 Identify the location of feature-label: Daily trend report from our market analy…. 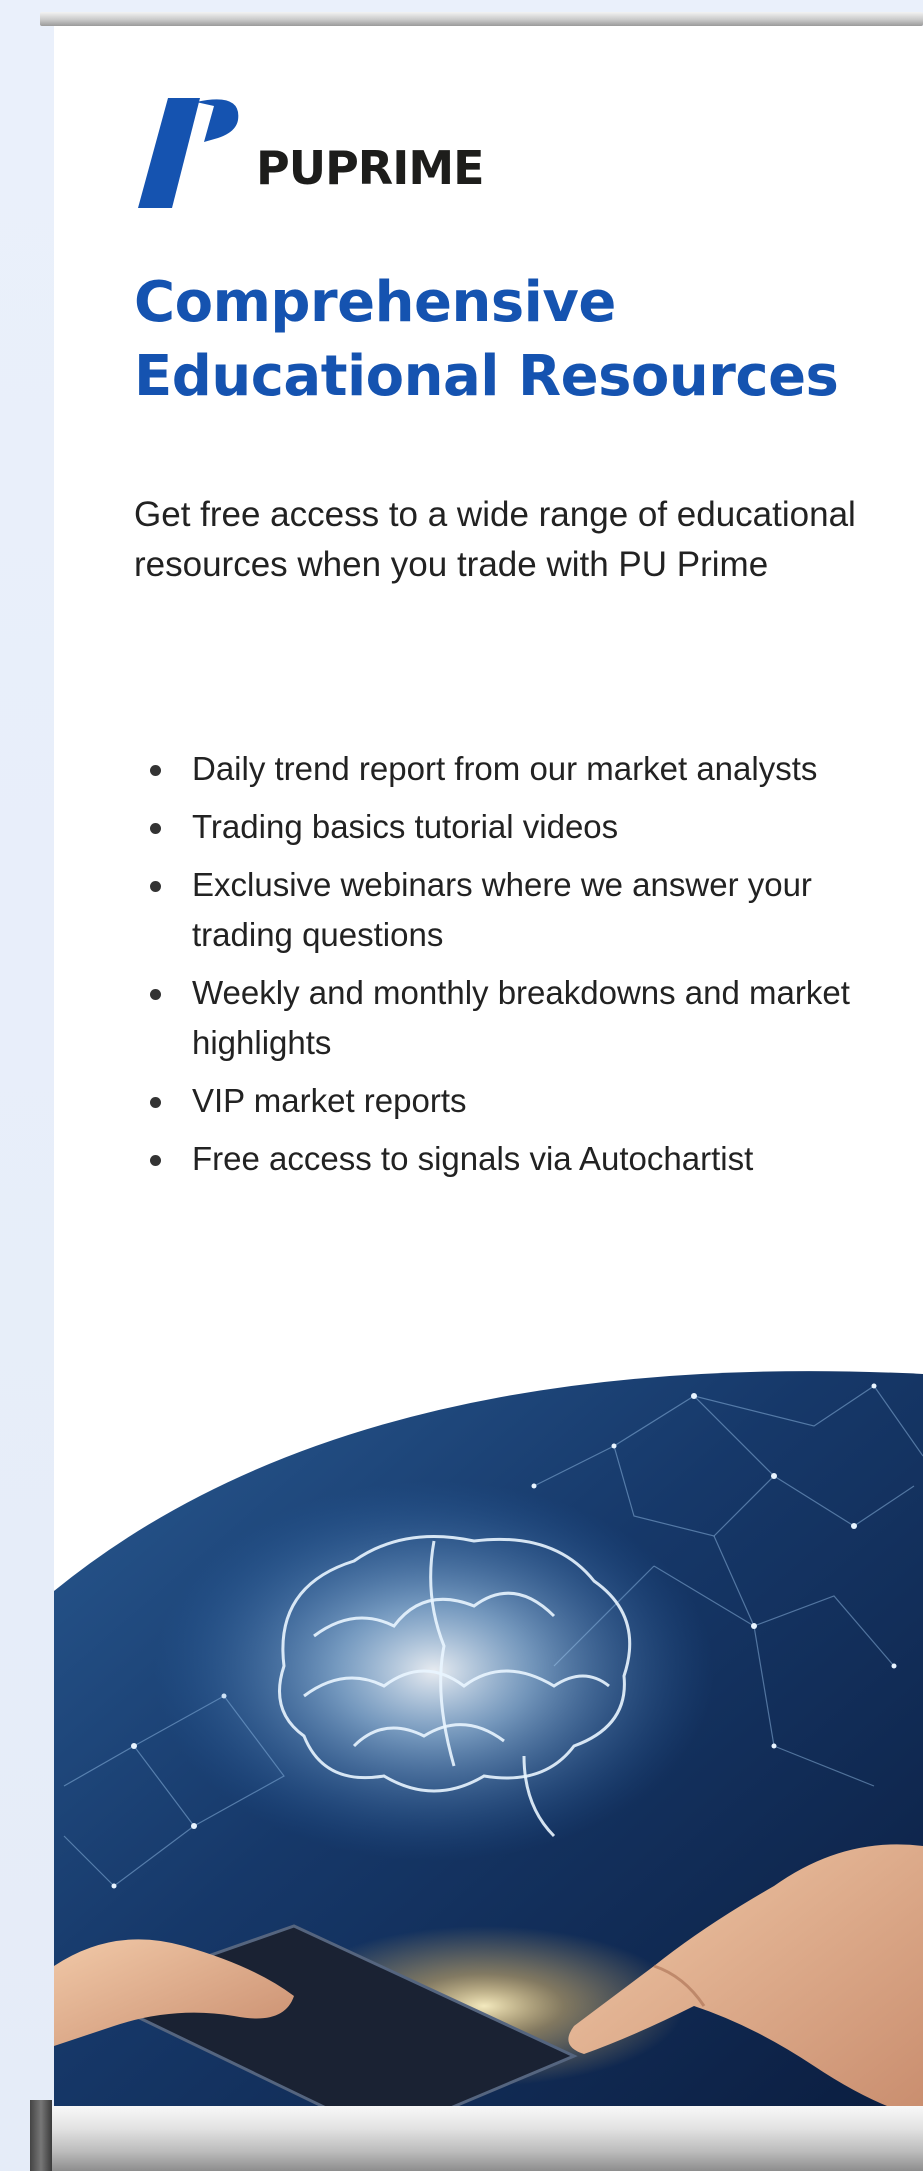
(505, 768).